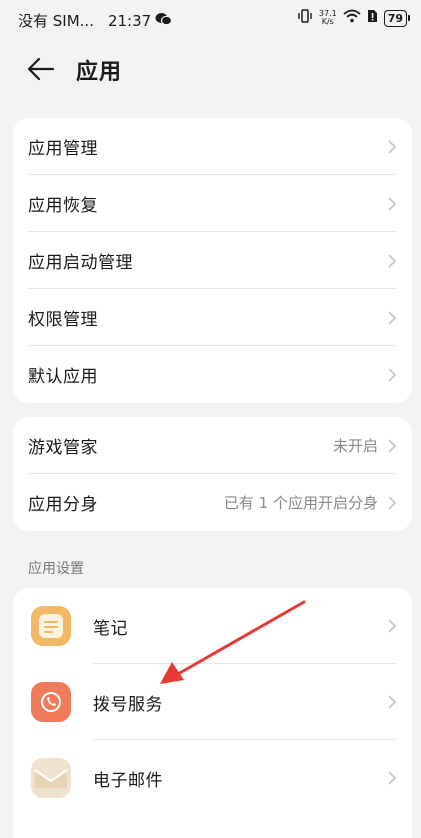 The image size is (421, 838). Describe the element at coordinates (56, 569) in the screenshot. I see `section-title: 应用设置` at that location.